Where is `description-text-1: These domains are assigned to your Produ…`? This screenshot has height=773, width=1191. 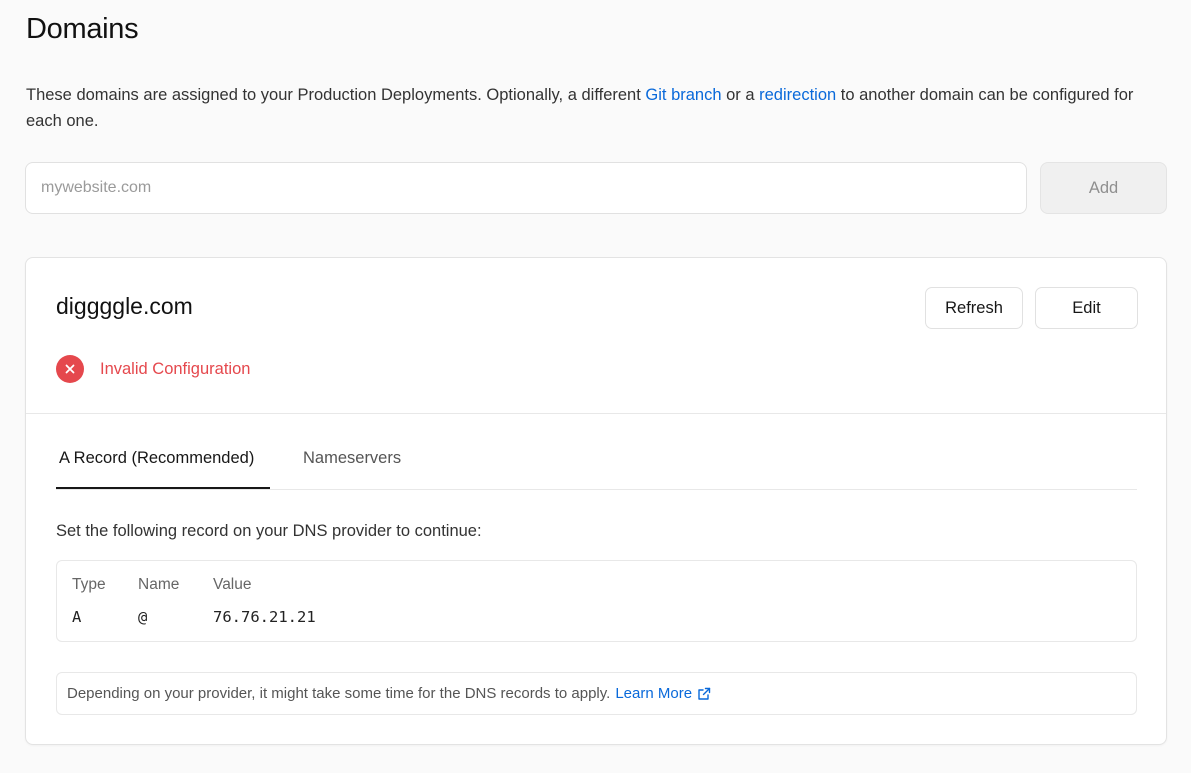 description-text-1: These domains are assigned to your Produ… is located at coordinates (336, 95).